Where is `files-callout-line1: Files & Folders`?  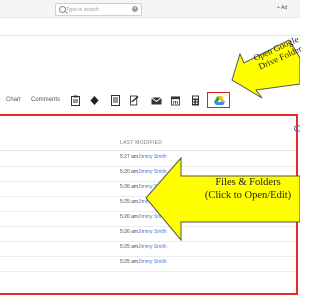 files-callout-line1: Files & Folders is located at coordinates (248, 182).